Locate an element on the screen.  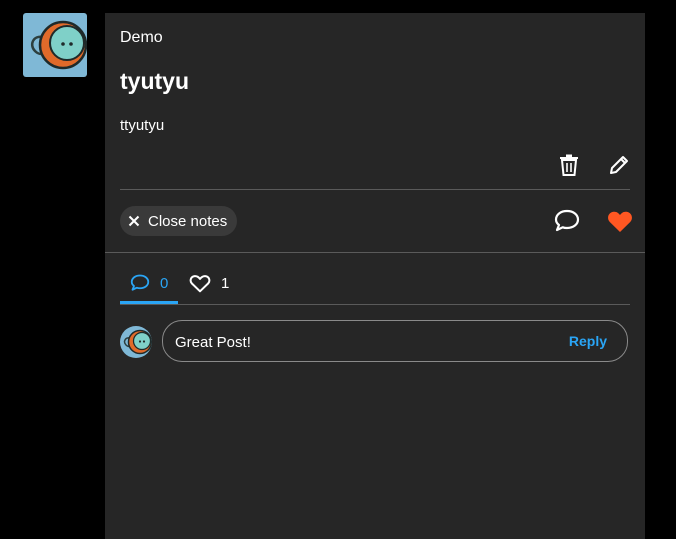
reply-button: Reply is located at coordinates (588, 341).